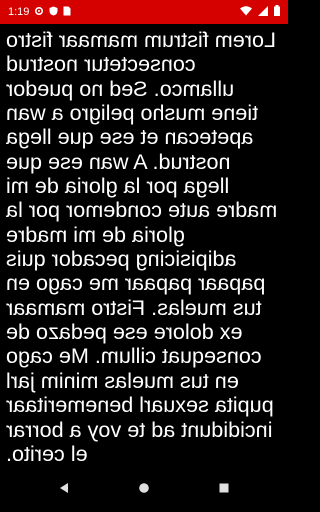  I want to click on sim-icon, so click(67, 12).